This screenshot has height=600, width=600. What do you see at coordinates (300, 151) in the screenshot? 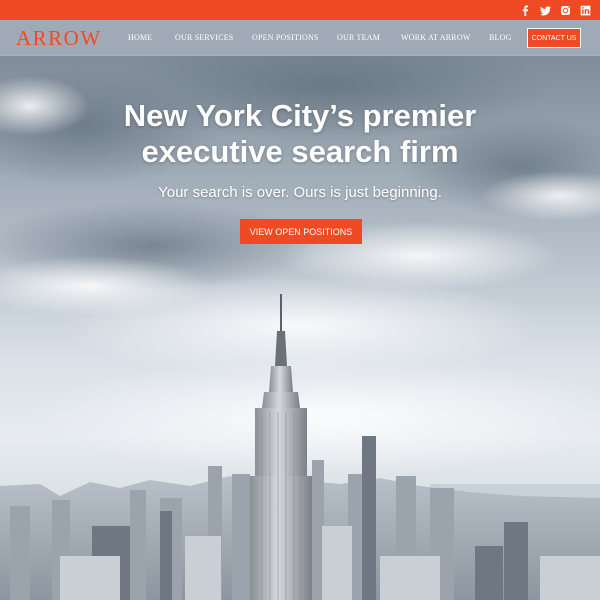
I see `hero-headline-line-2: executive search firm` at bounding box center [300, 151].